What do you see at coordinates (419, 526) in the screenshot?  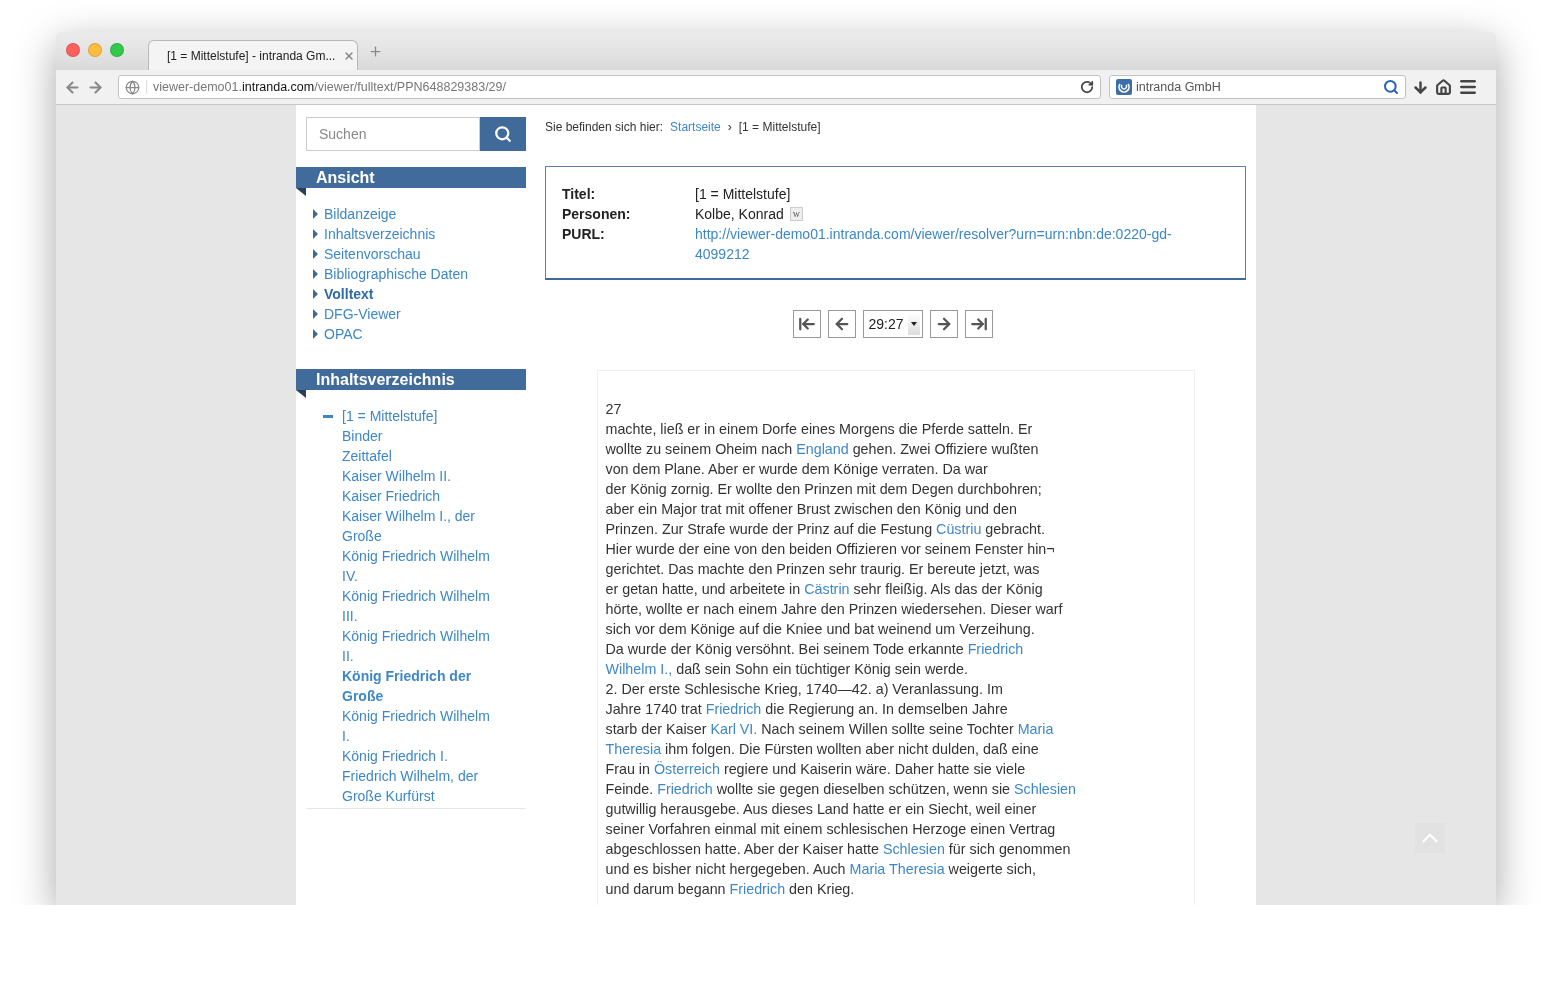 I see `toc-link: Kaiser Wilhelm I., der Große` at bounding box center [419, 526].